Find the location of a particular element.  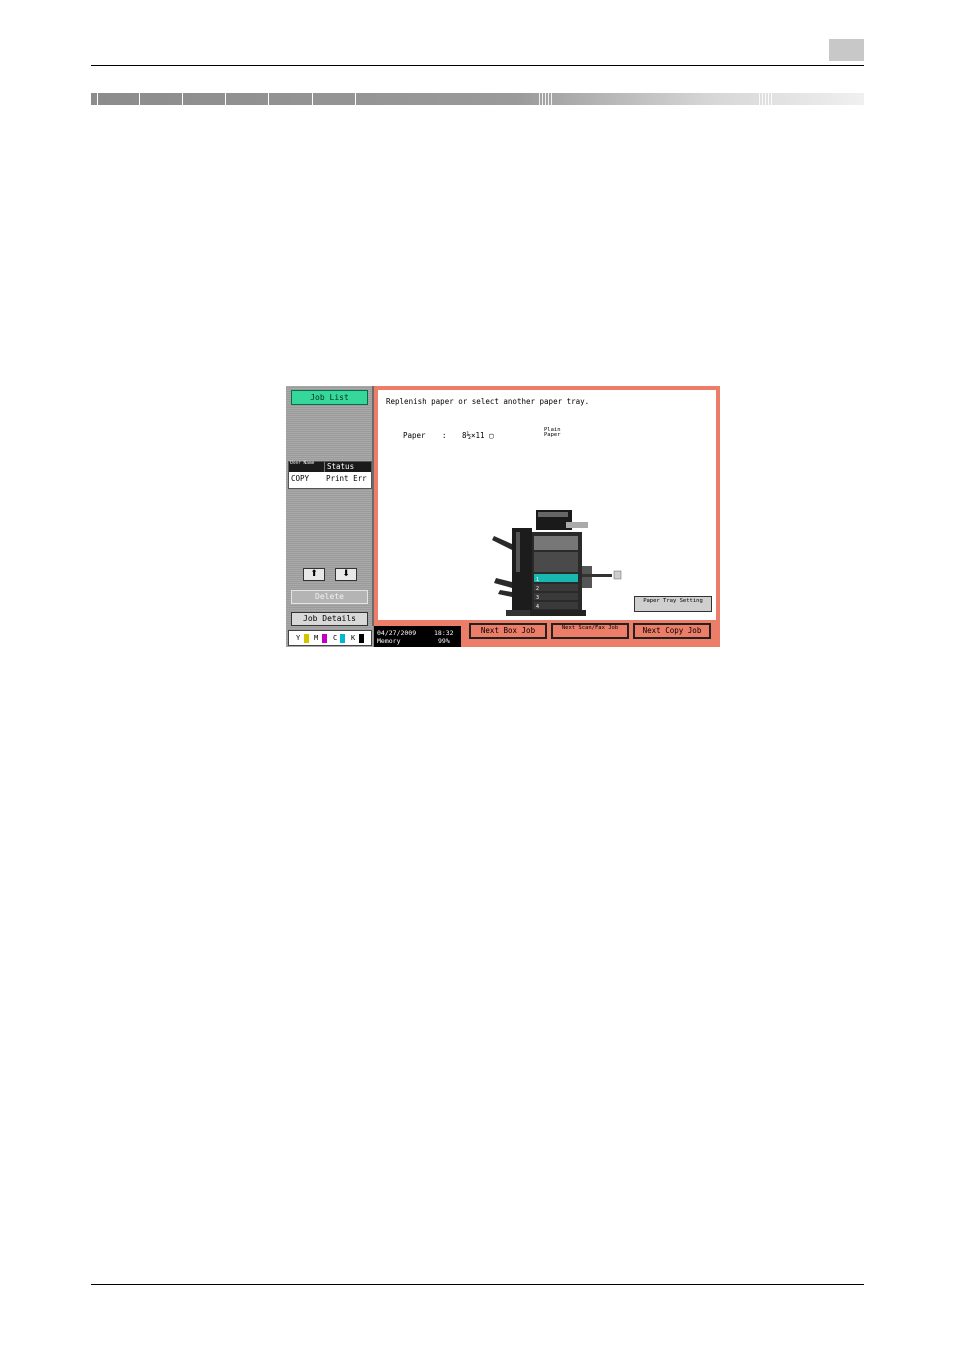

toner-c-label: C is located at coordinates (335, 638).